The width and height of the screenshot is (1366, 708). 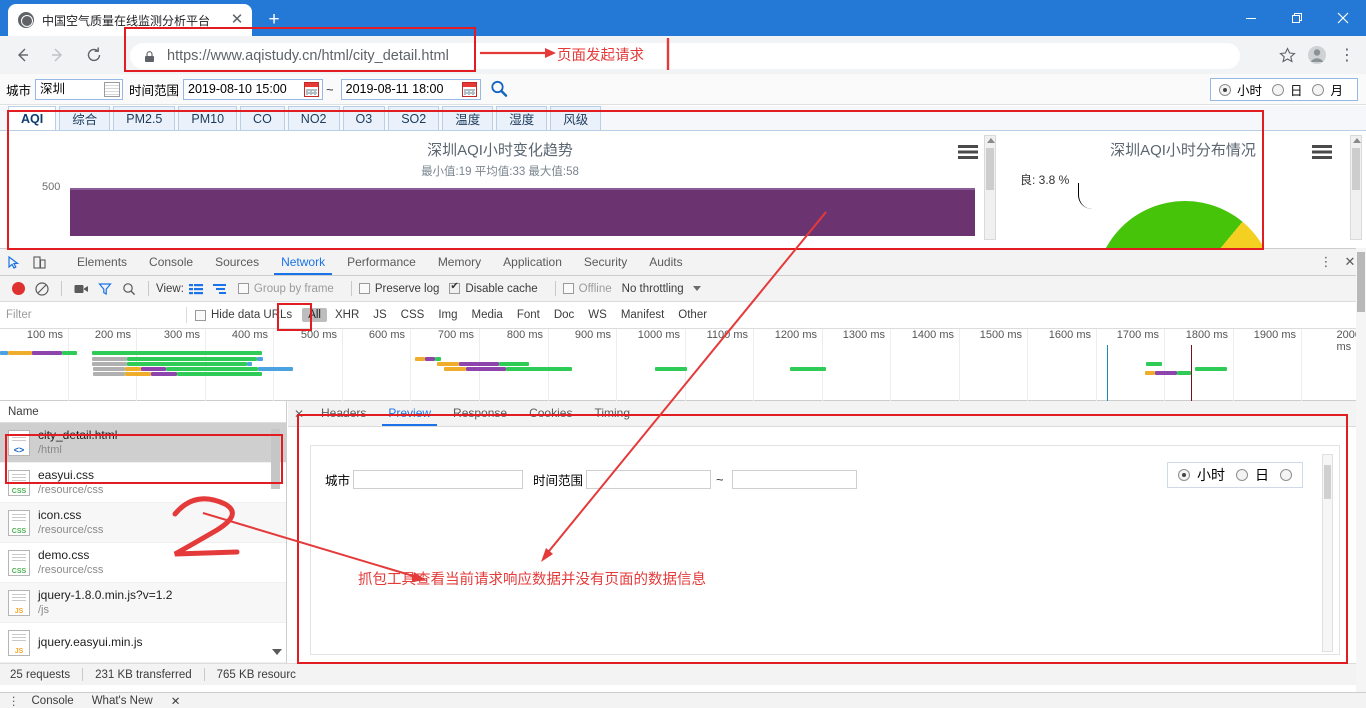 What do you see at coordinates (85, 118) in the screenshot?
I see `tab-zonghe: 综合` at bounding box center [85, 118].